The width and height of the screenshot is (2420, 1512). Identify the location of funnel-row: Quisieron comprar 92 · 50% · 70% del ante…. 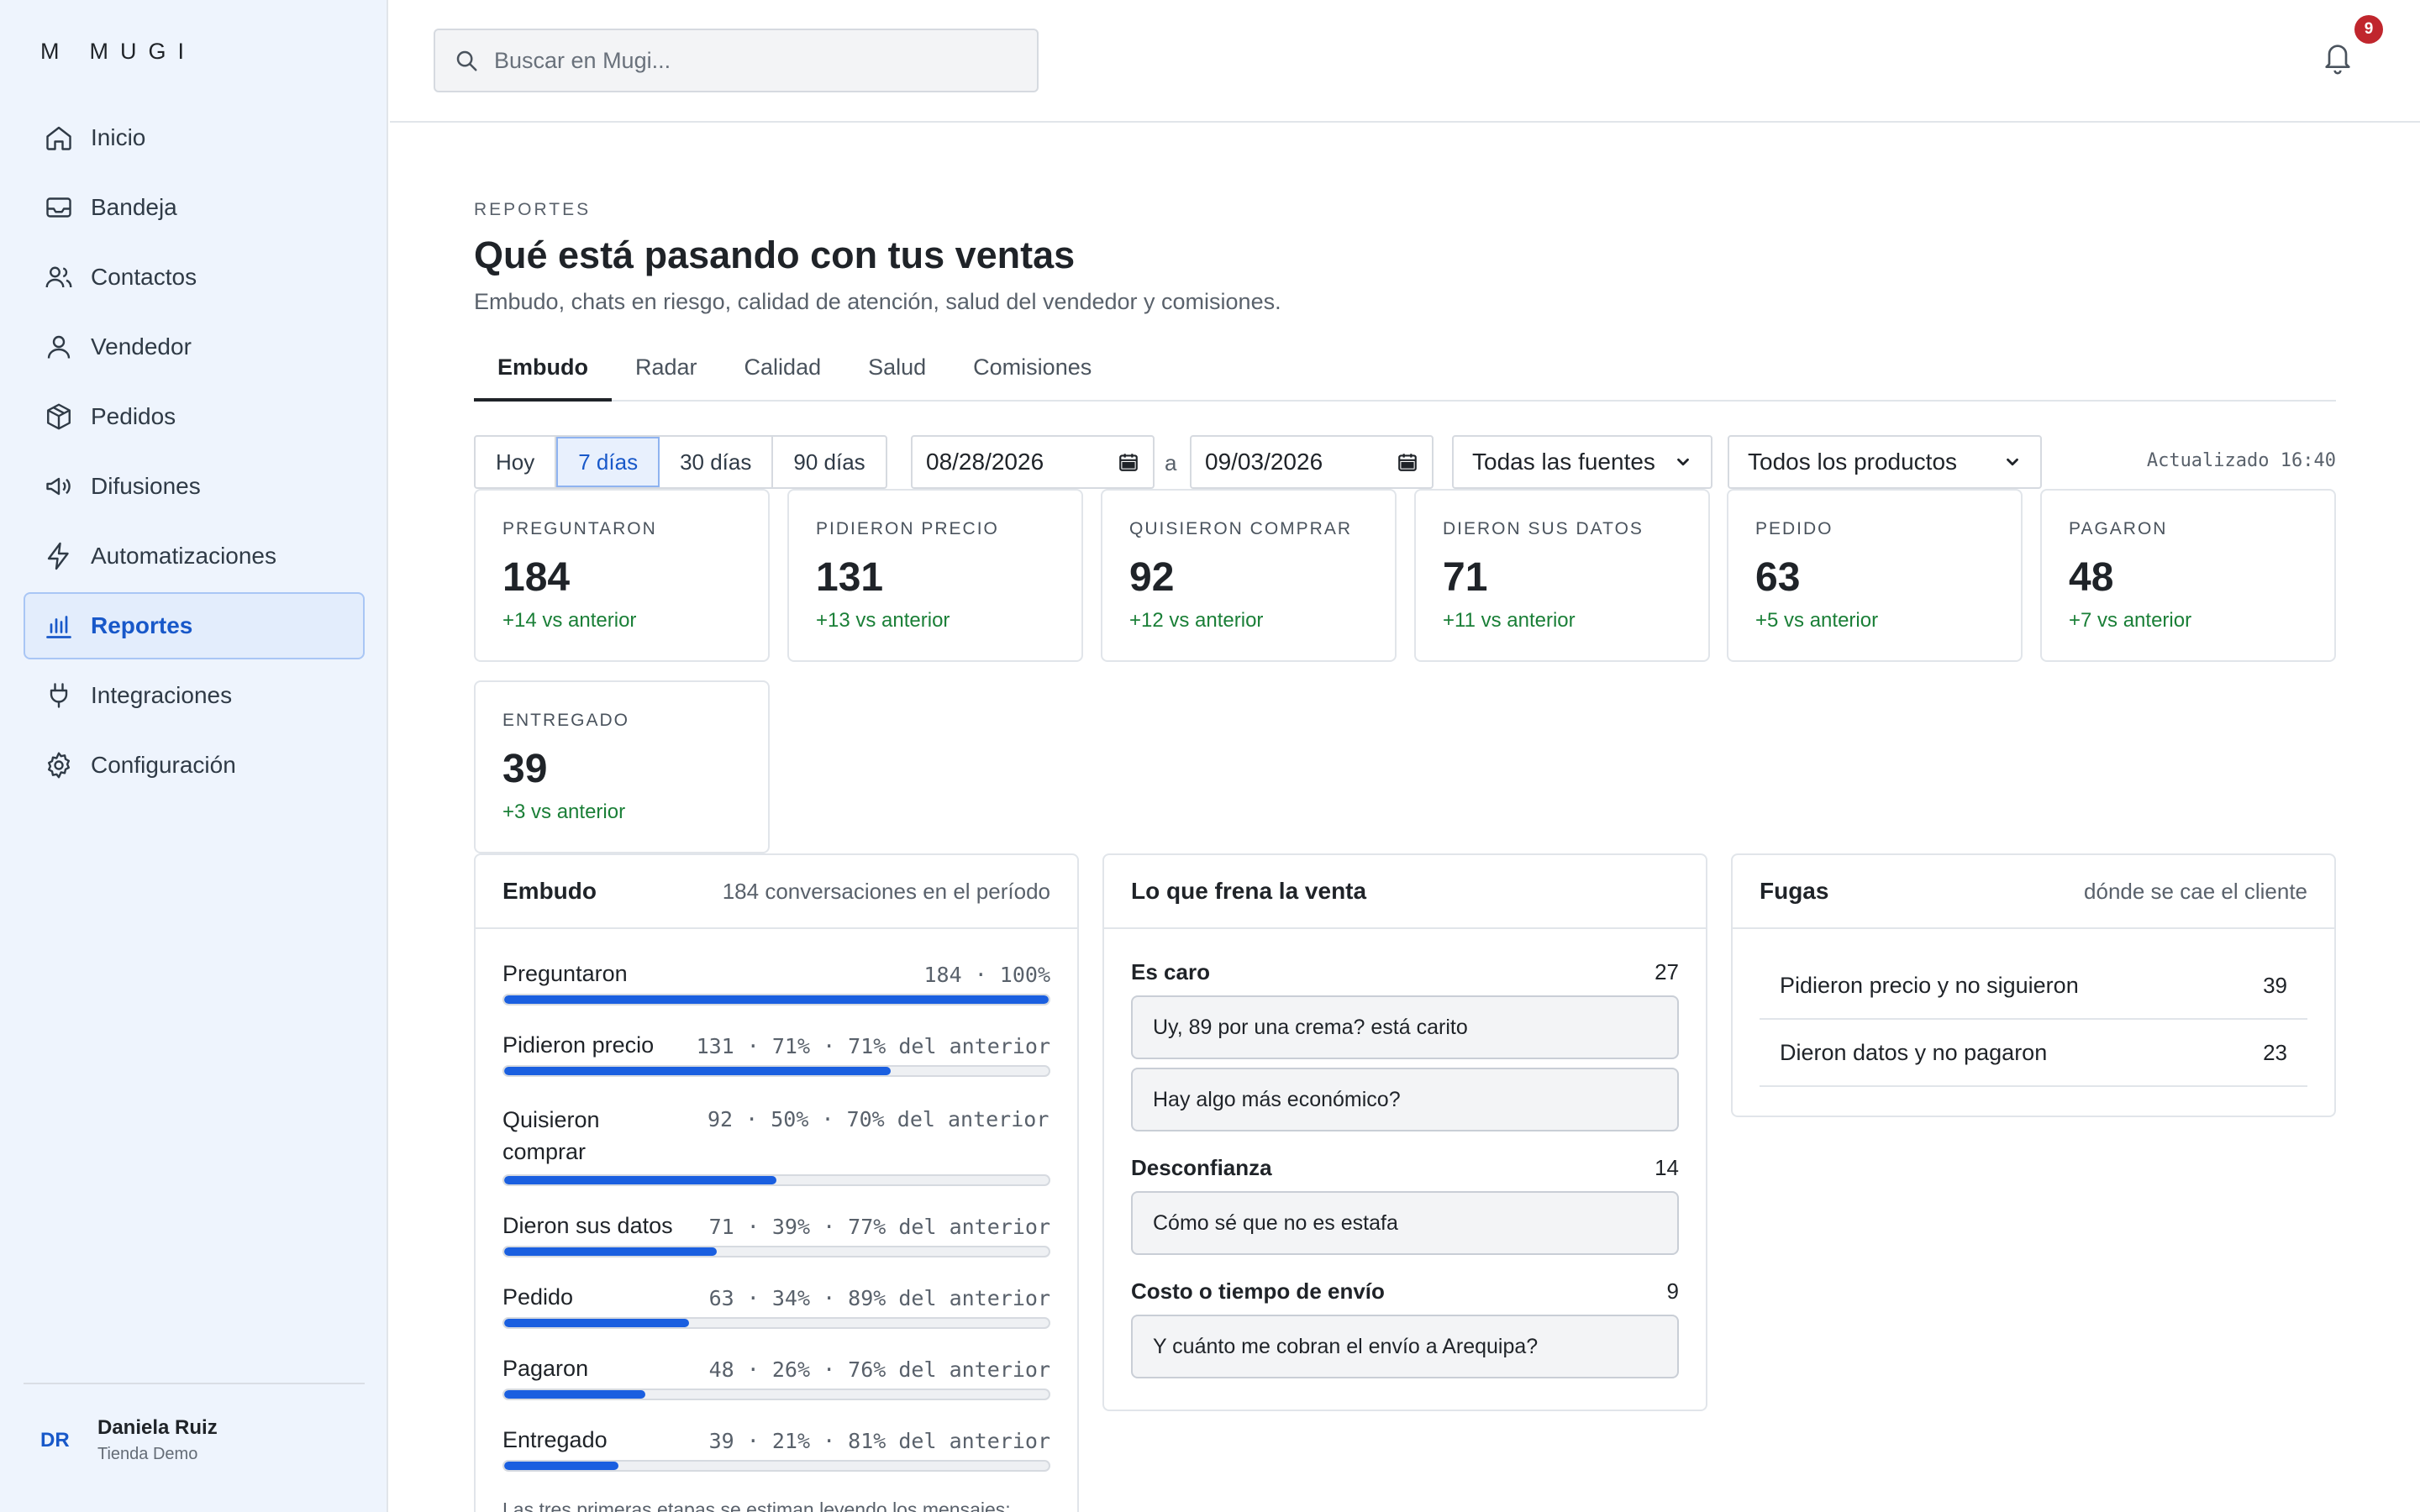
(776, 1145).